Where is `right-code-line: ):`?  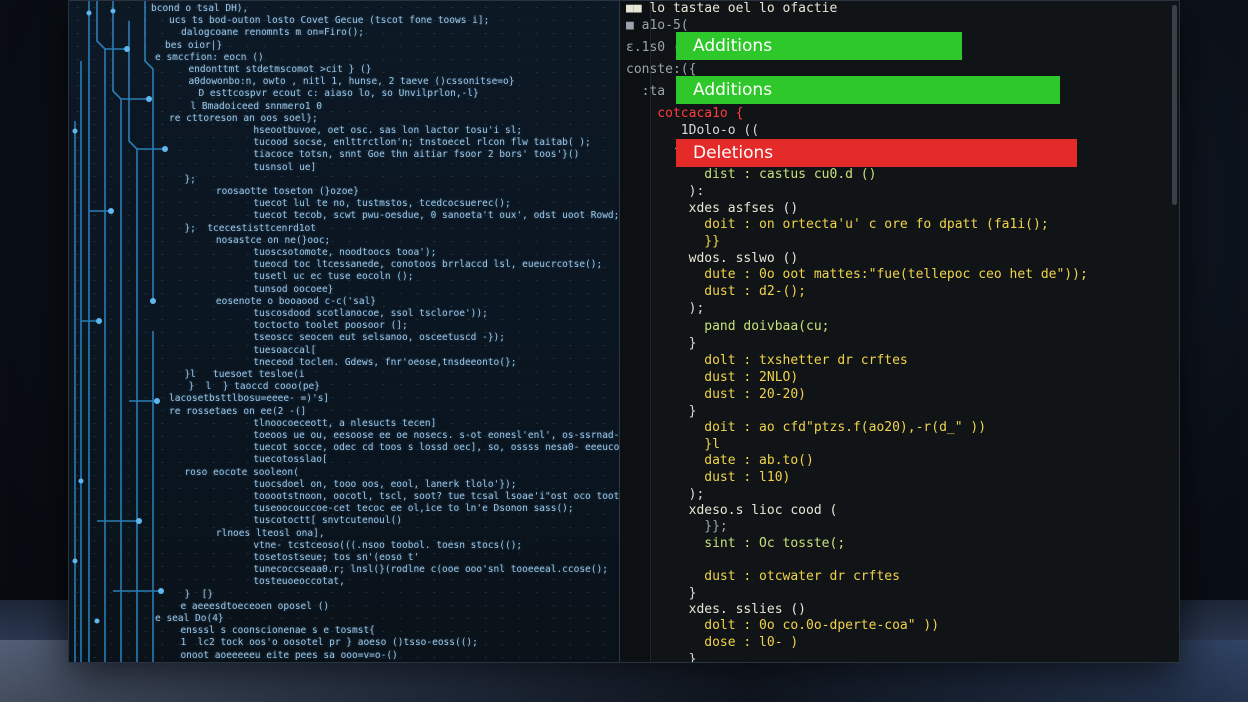
right-code-line: ): is located at coordinates (665, 191).